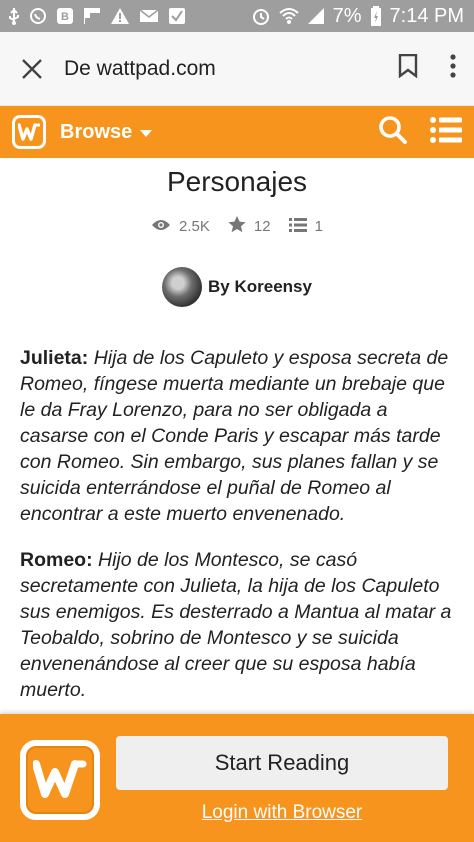 The image size is (474, 842). What do you see at coordinates (347, 15) in the screenshot?
I see `battery-percent: 7%` at bounding box center [347, 15].